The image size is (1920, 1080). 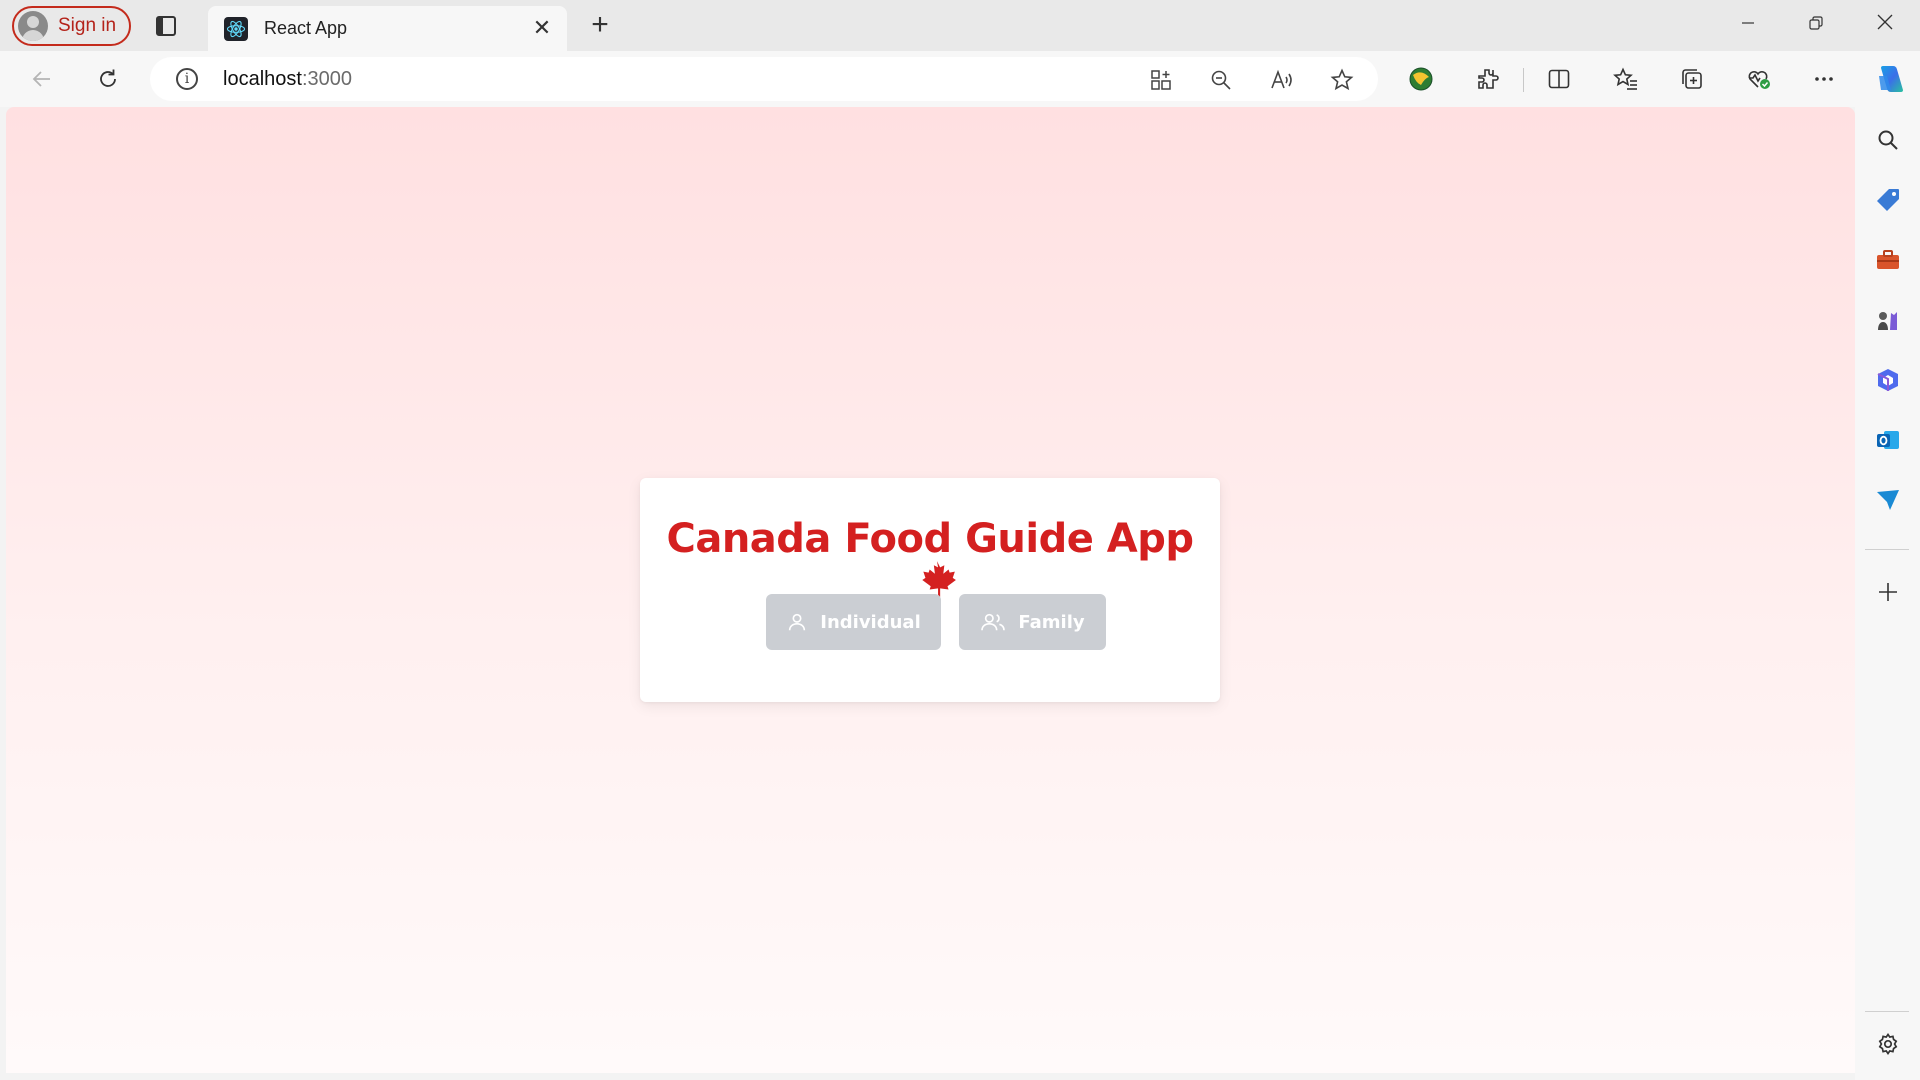 What do you see at coordinates (108, 79) in the screenshot?
I see `refresh-icon` at bounding box center [108, 79].